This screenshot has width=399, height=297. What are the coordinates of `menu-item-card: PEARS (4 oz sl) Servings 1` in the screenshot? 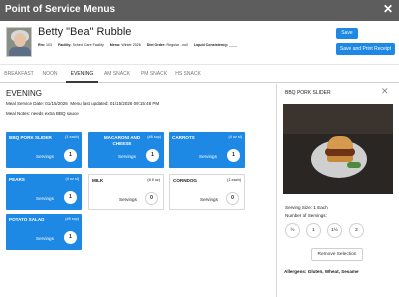 It's located at (44, 192).